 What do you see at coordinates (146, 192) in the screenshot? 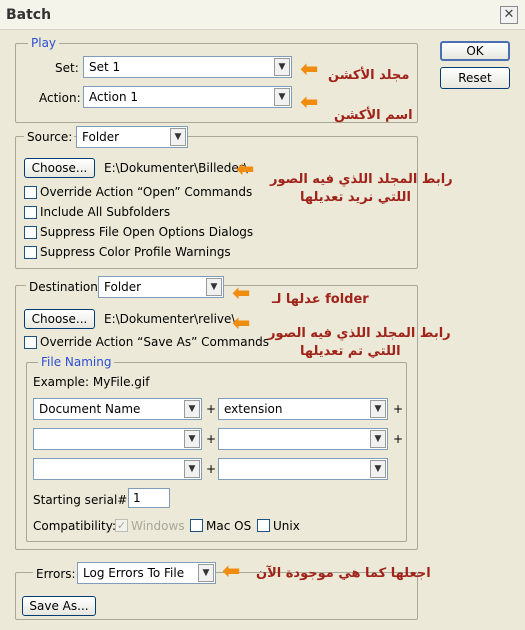
I see `override-open-label: Override Action “Open” Commands` at bounding box center [146, 192].